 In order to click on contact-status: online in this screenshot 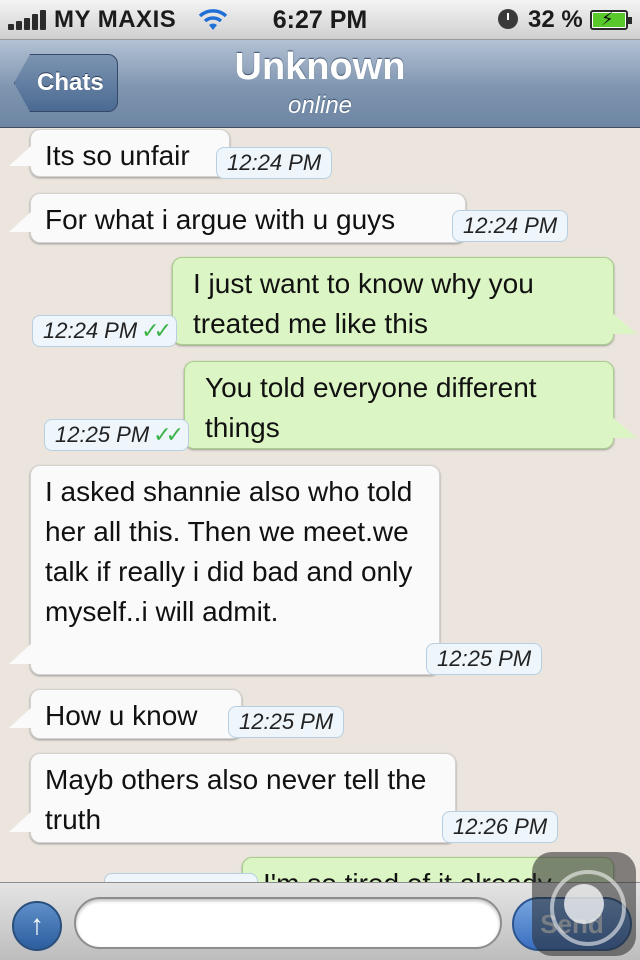, I will do `click(320, 105)`.